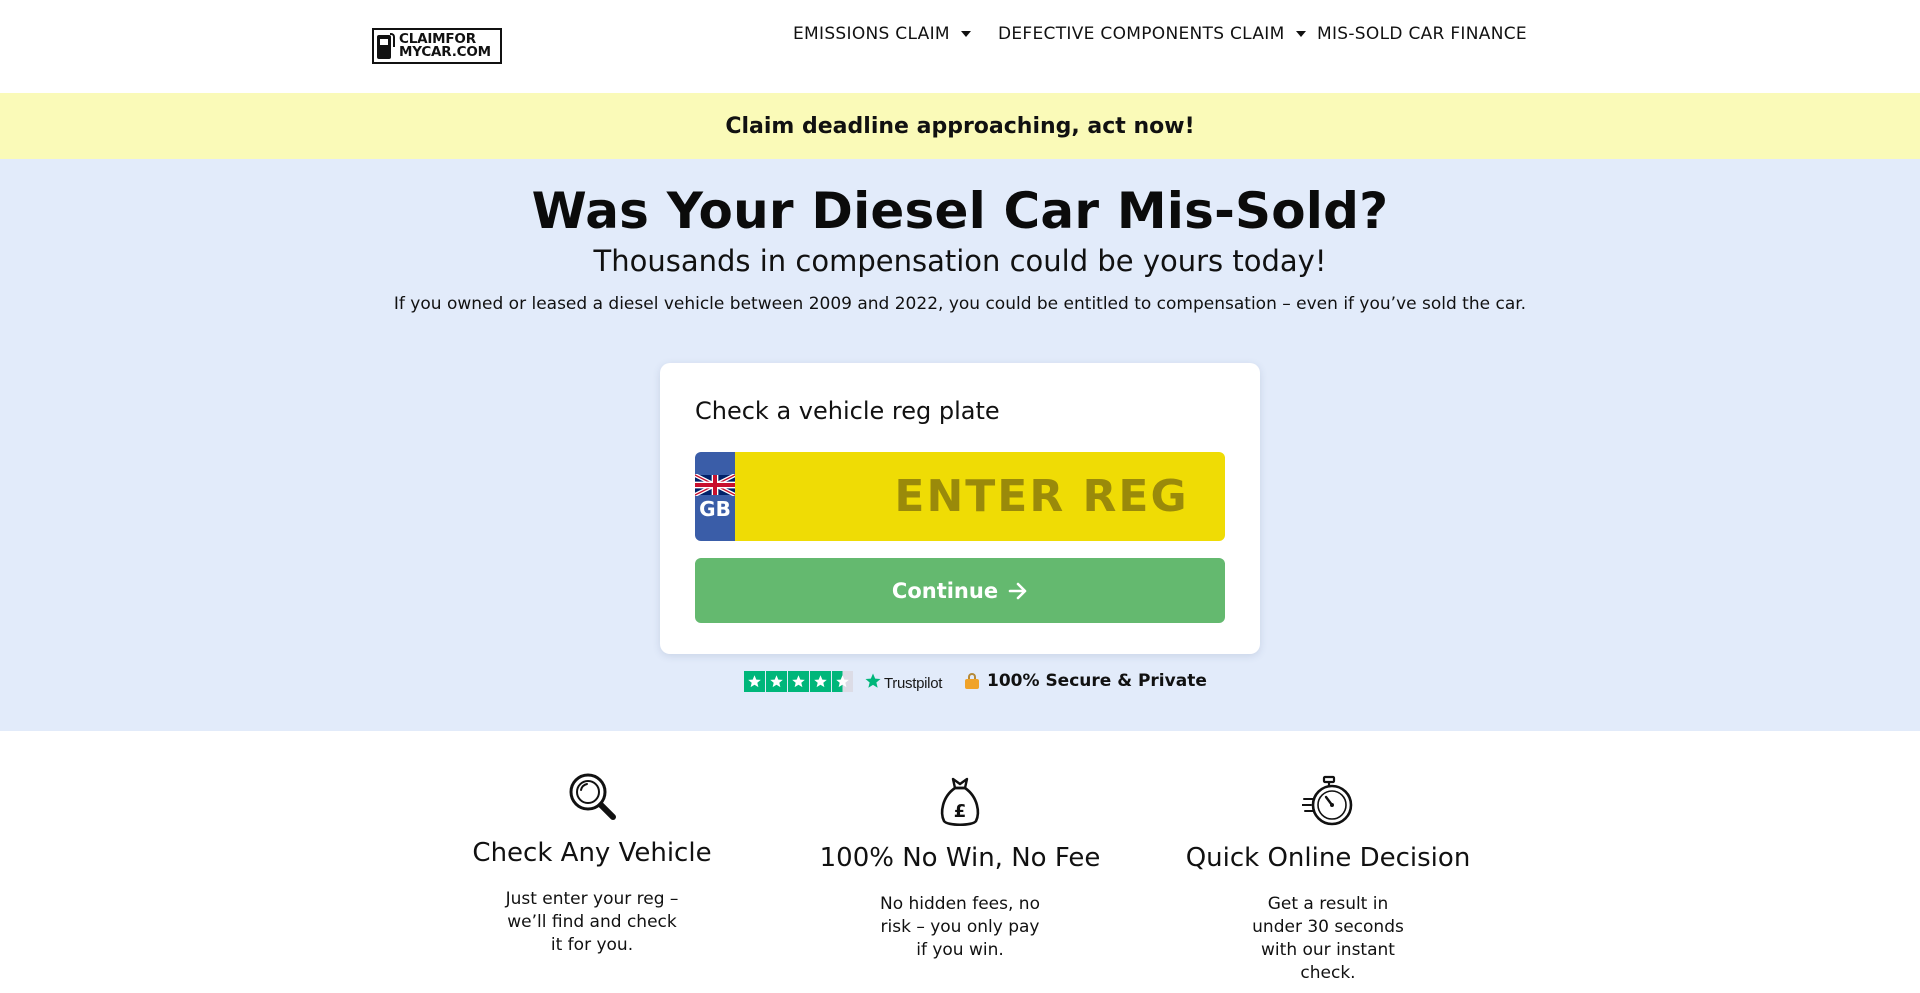  Describe the element at coordinates (1141, 34) in the screenshot. I see `nav-item-label: DEFECTIVE COMPONENTS CLAIM` at that location.